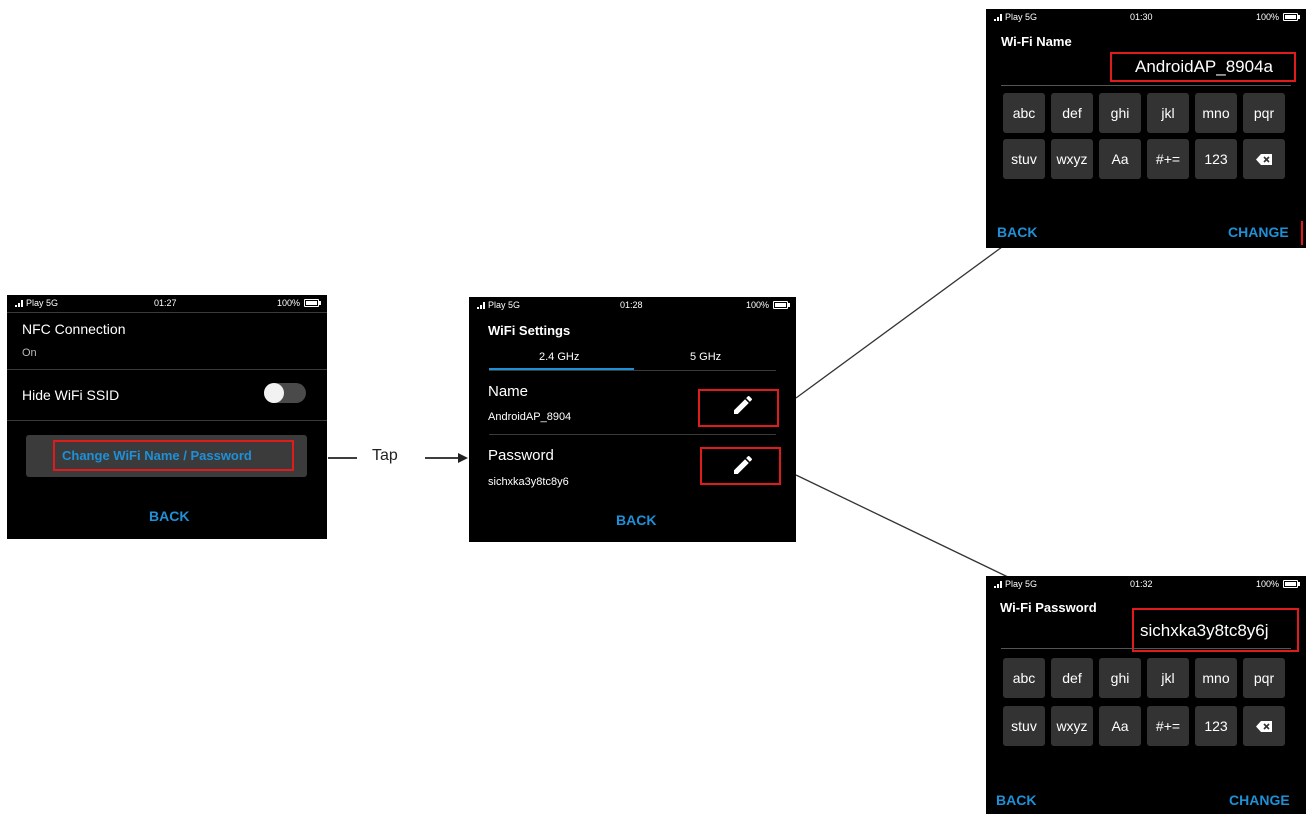  Describe the element at coordinates (530, 417) in the screenshot. I see `name-value: AndroidAP_8904` at that location.